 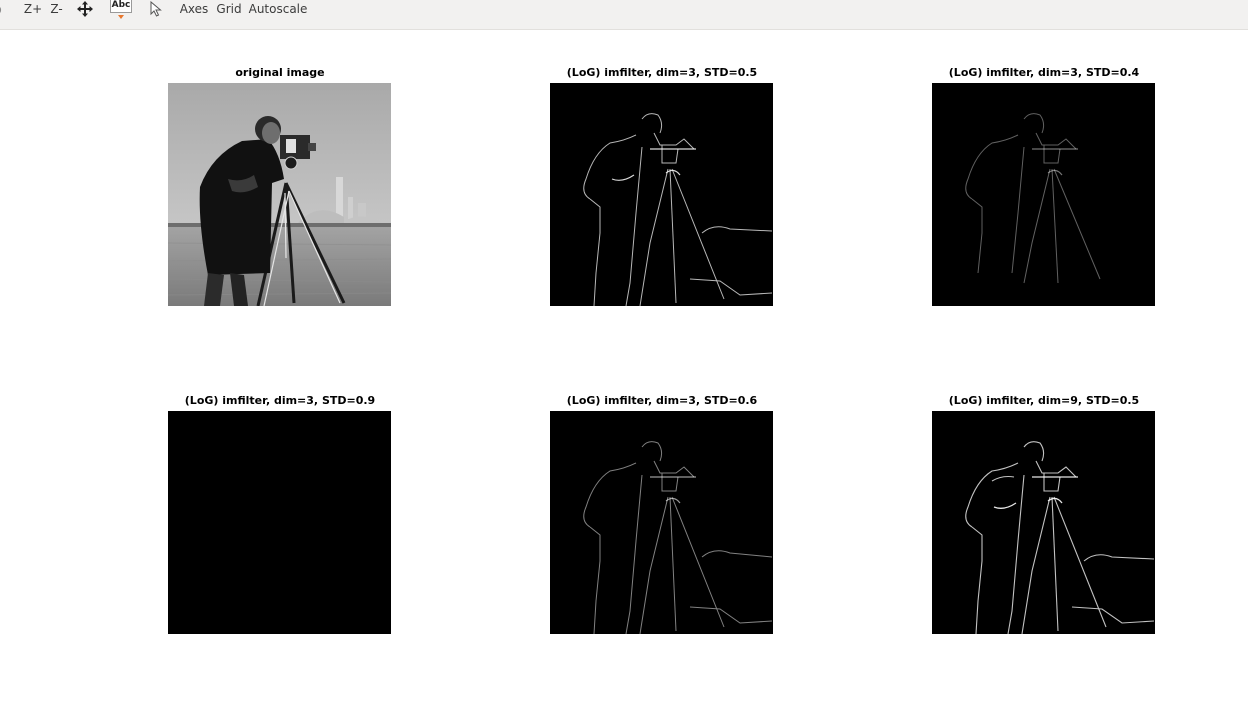 I want to click on autoscale-label: Autoscale, so click(x=278, y=9).